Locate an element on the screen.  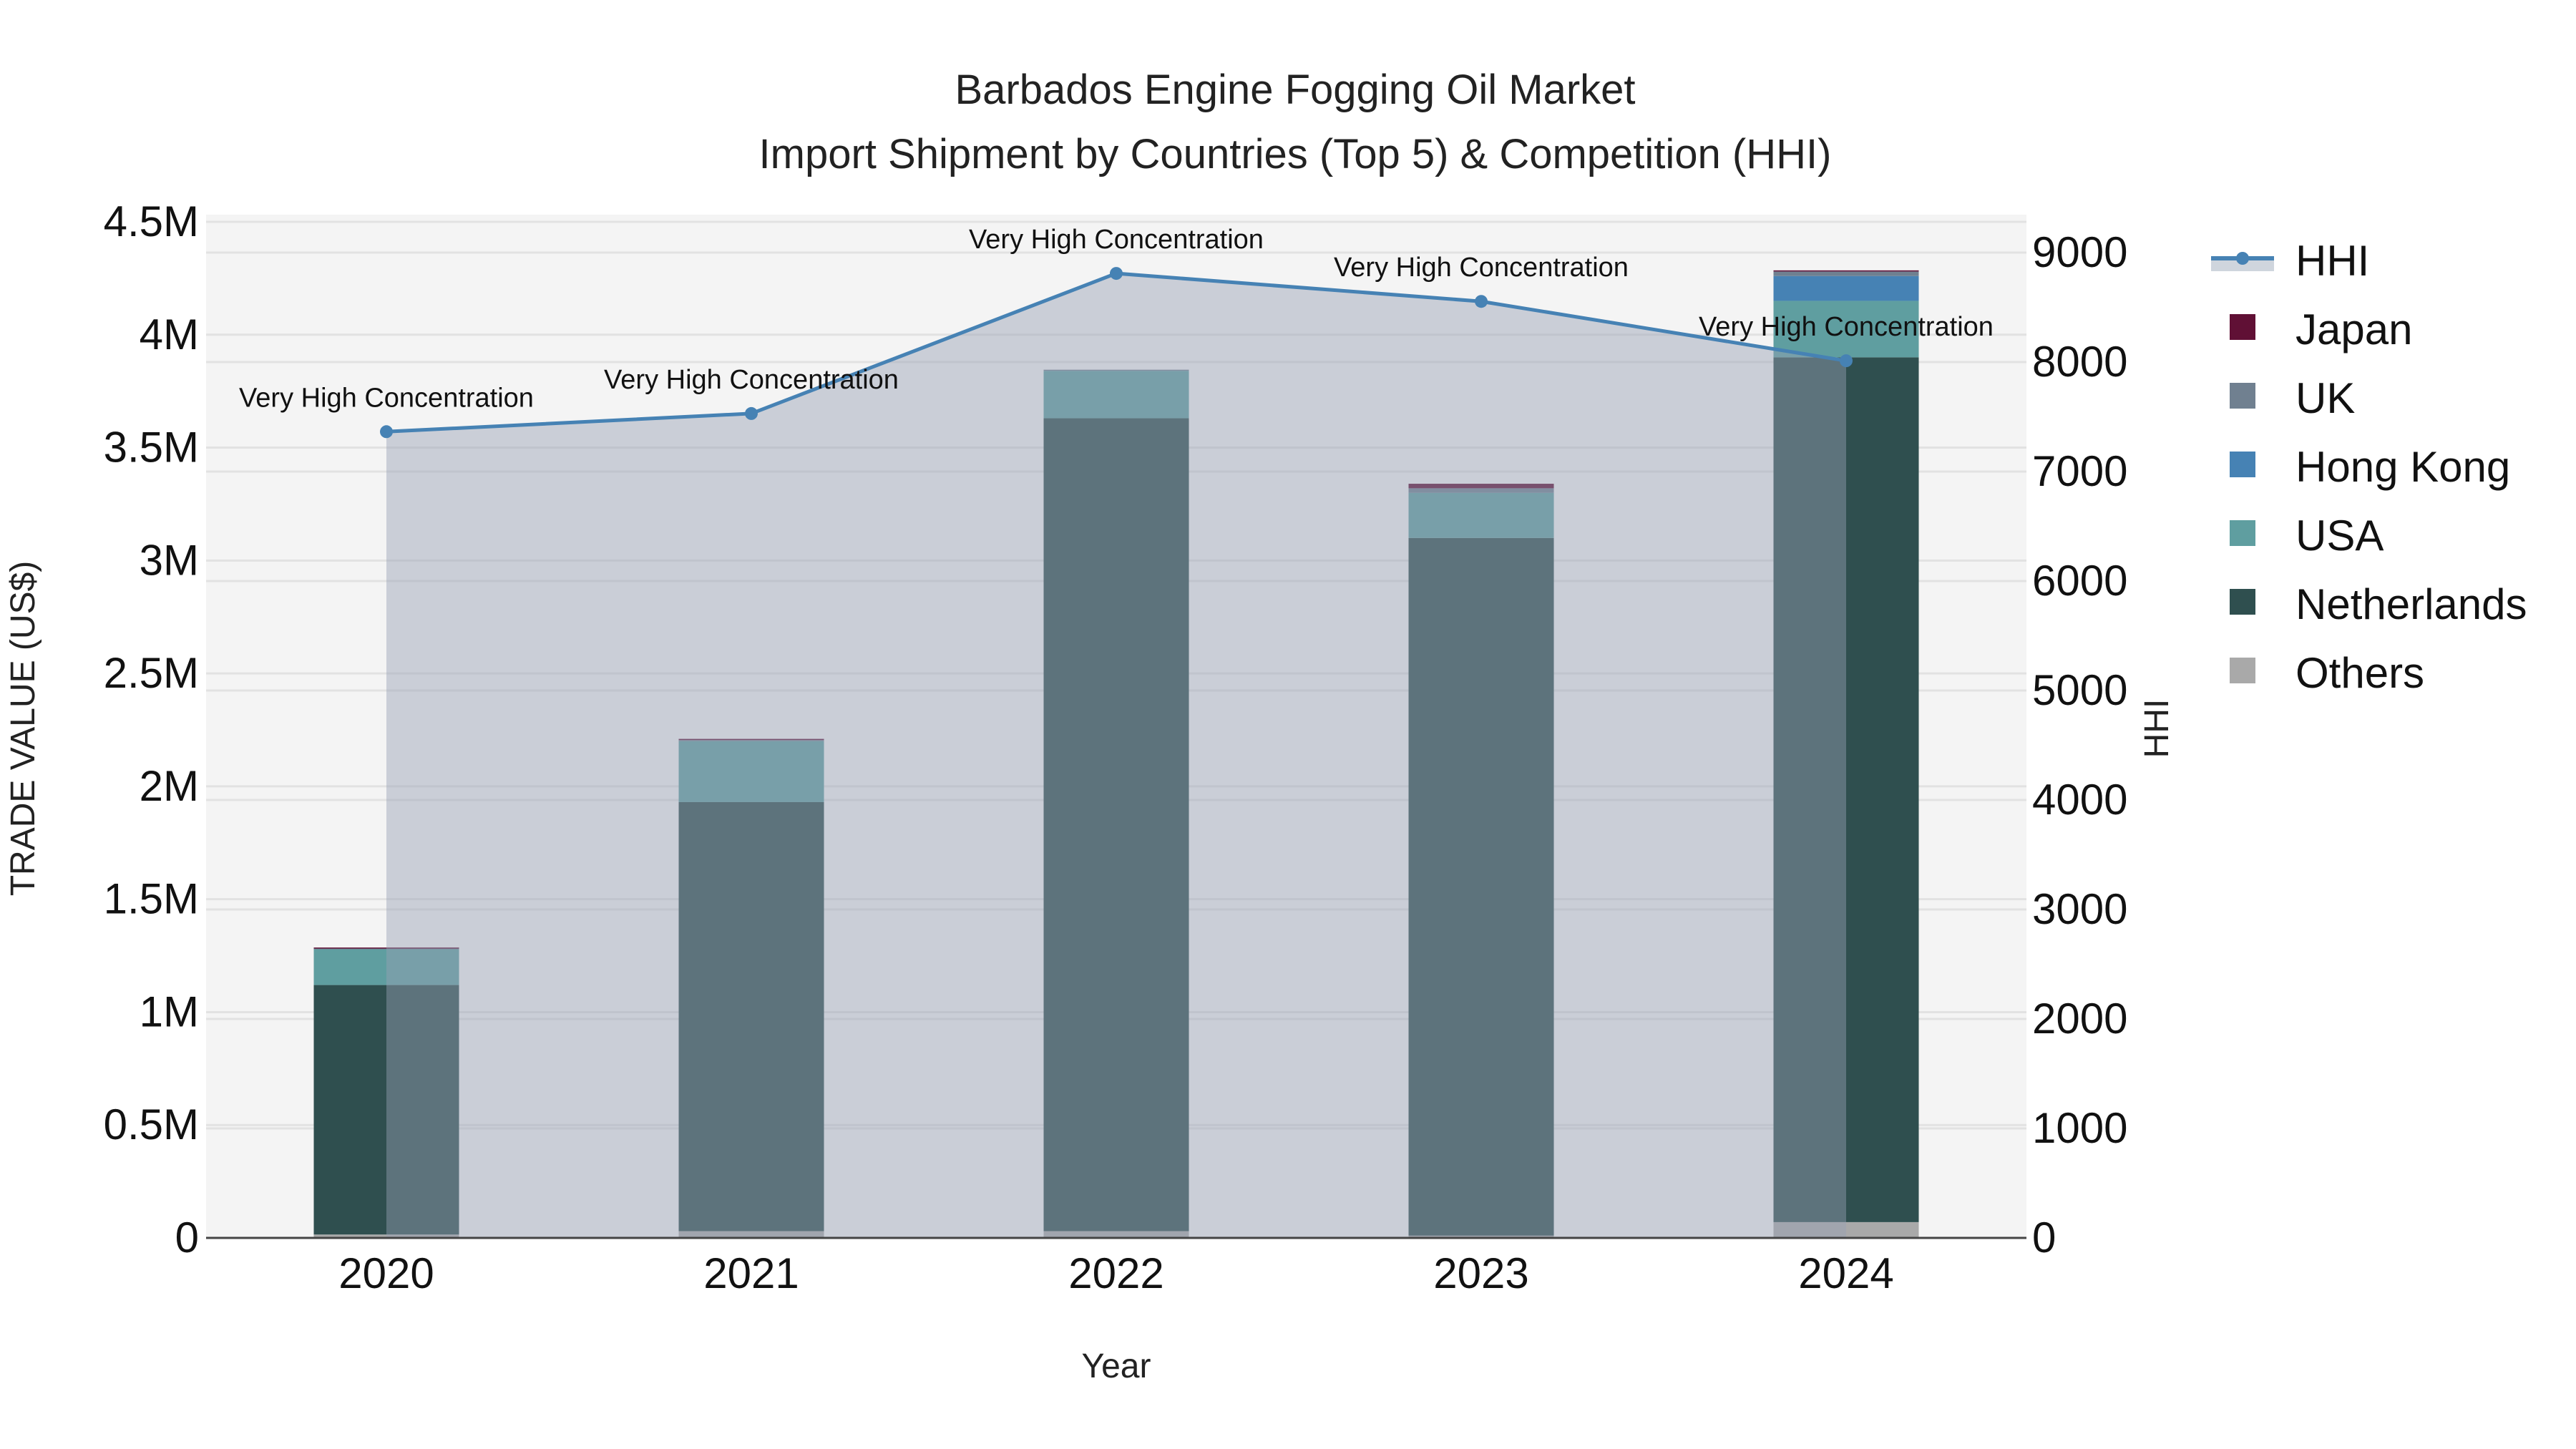
bar-japan-2024 is located at coordinates (1846, 271).